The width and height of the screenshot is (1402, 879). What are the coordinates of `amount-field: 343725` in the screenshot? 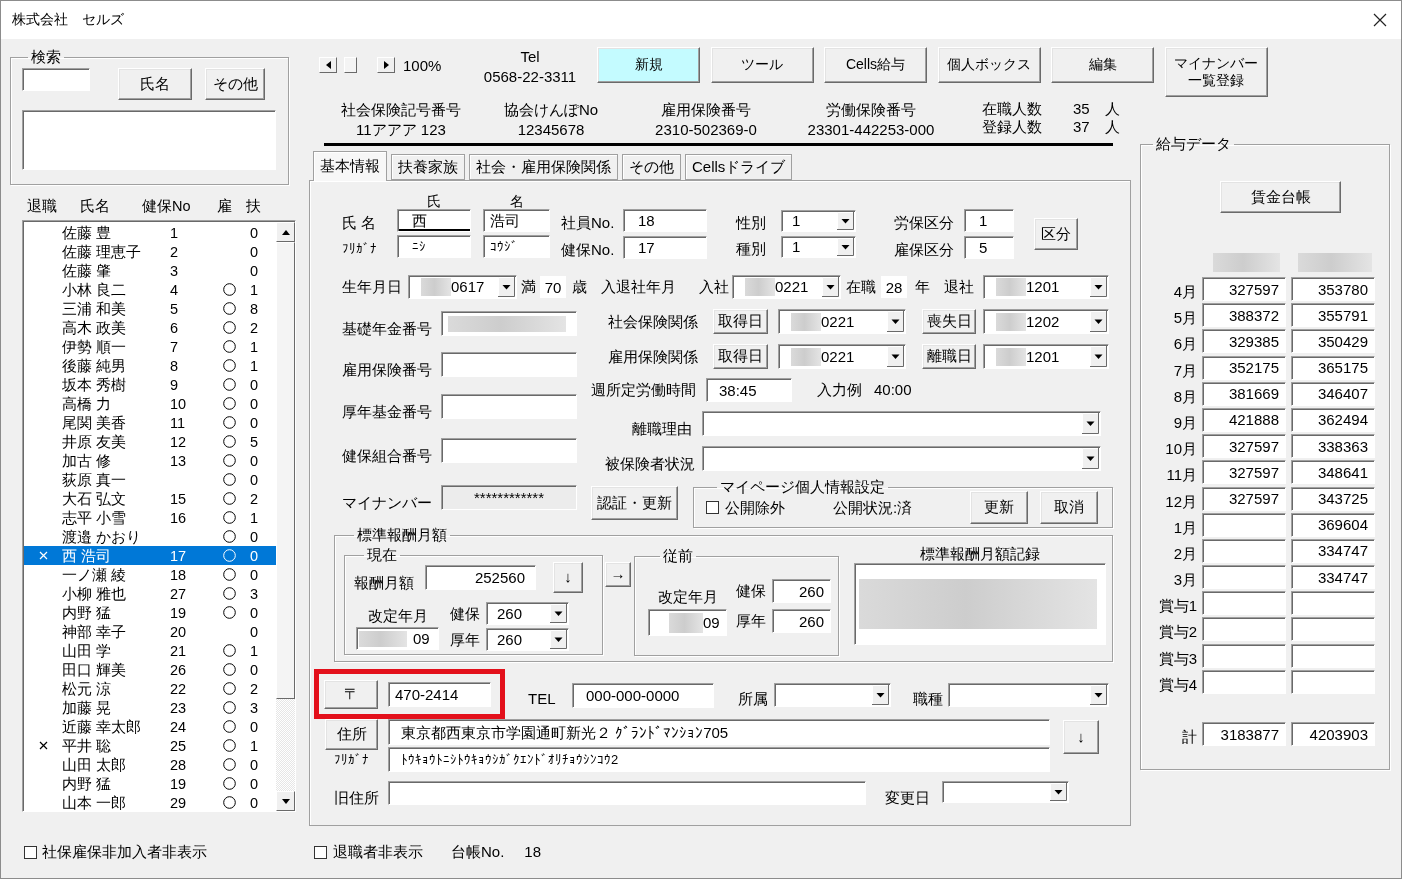 It's located at (1333, 498).